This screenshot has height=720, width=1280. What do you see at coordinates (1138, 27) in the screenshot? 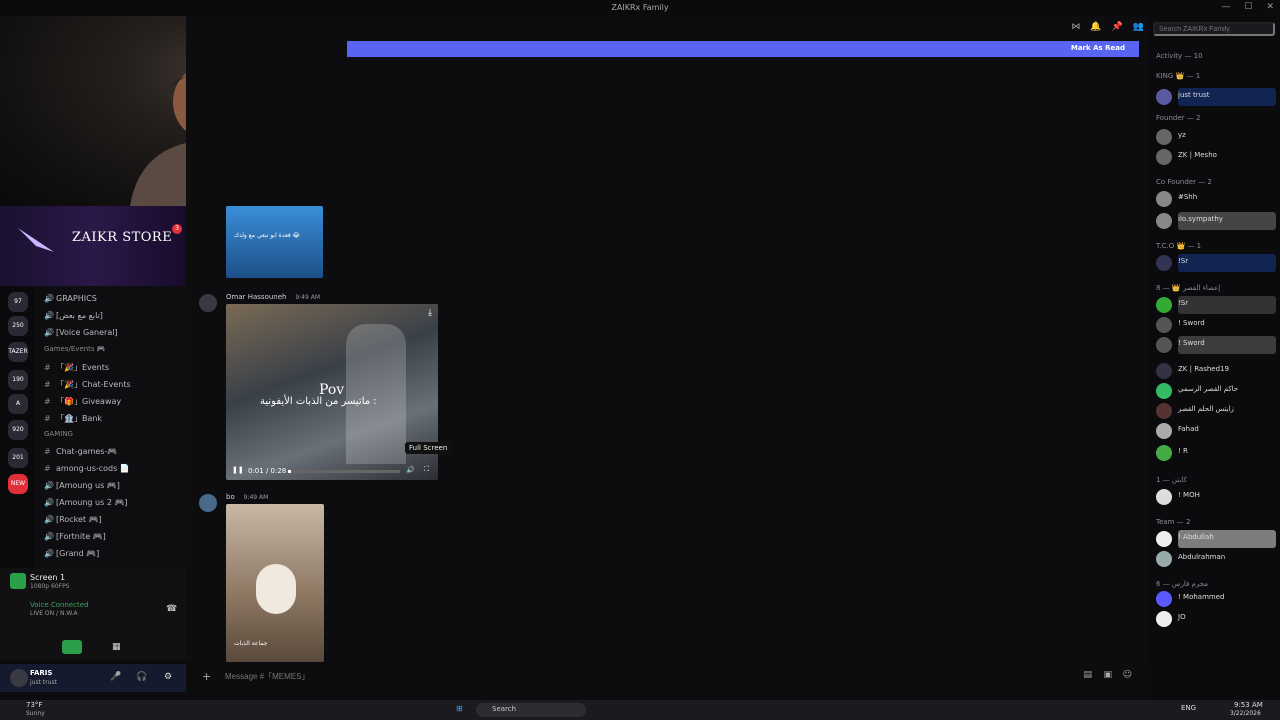
I see `members-icon: 👥` at bounding box center [1138, 27].